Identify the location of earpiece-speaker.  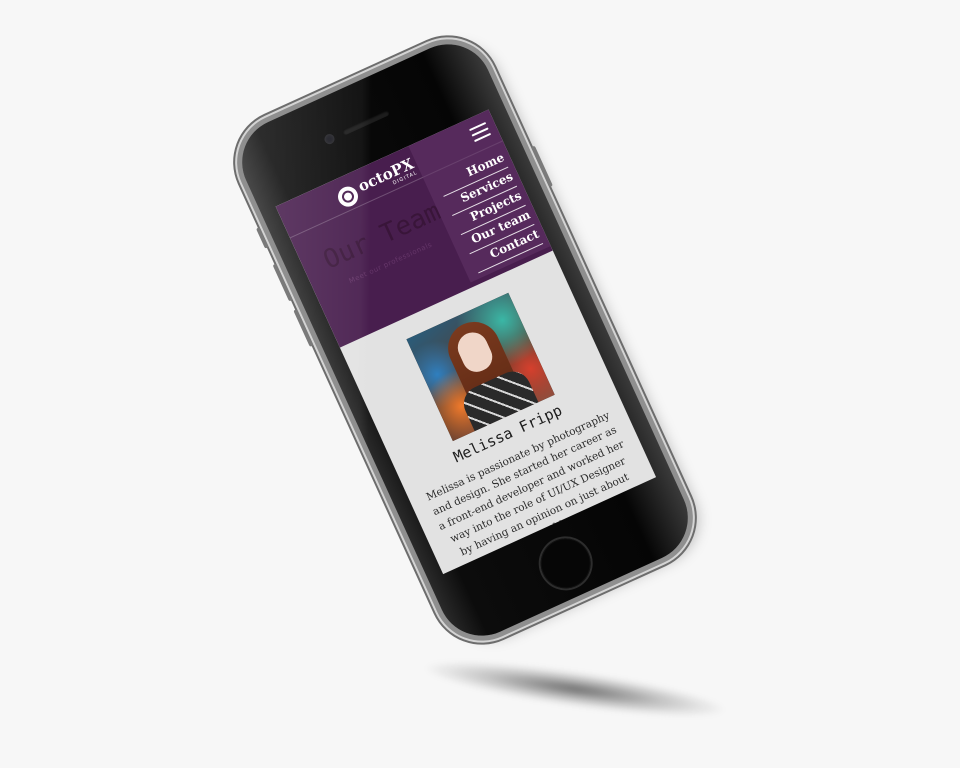
(365, 122).